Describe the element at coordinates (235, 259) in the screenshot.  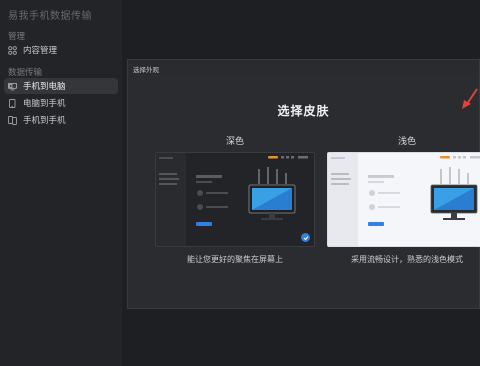
I see `skin-desc-dark: 能让您更好的聚焦在屏幕上` at that location.